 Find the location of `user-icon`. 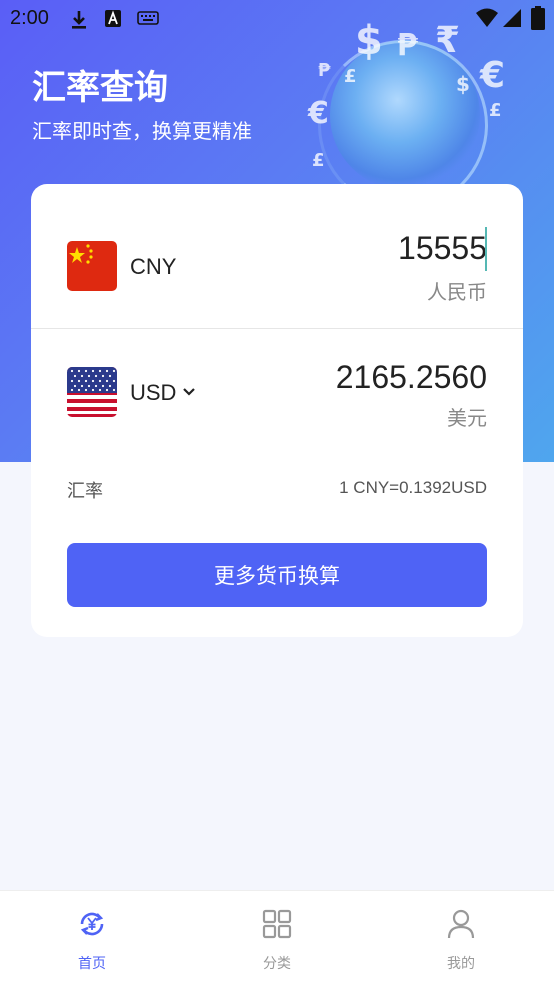

user-icon is located at coordinates (461, 924).